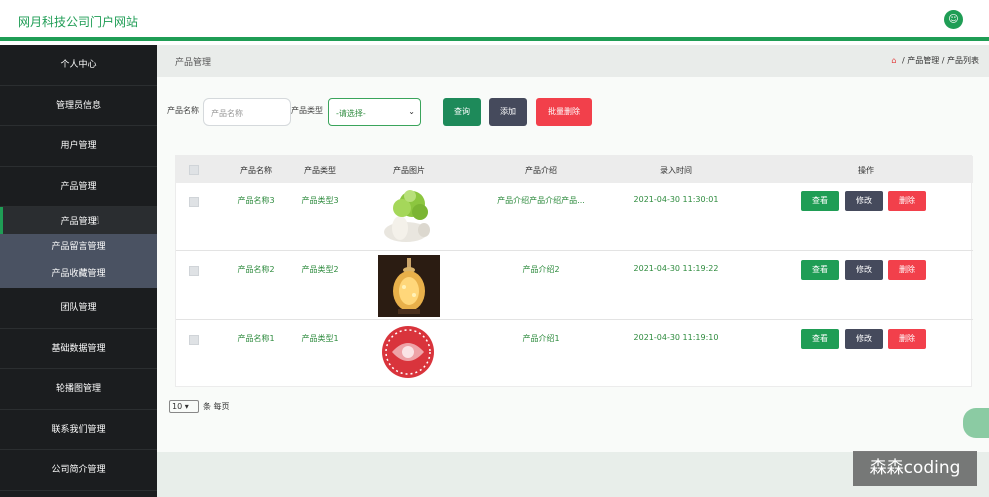 This screenshot has width=989, height=497. Describe the element at coordinates (866, 170) in the screenshot. I see `column-header-actions: 操作` at that location.